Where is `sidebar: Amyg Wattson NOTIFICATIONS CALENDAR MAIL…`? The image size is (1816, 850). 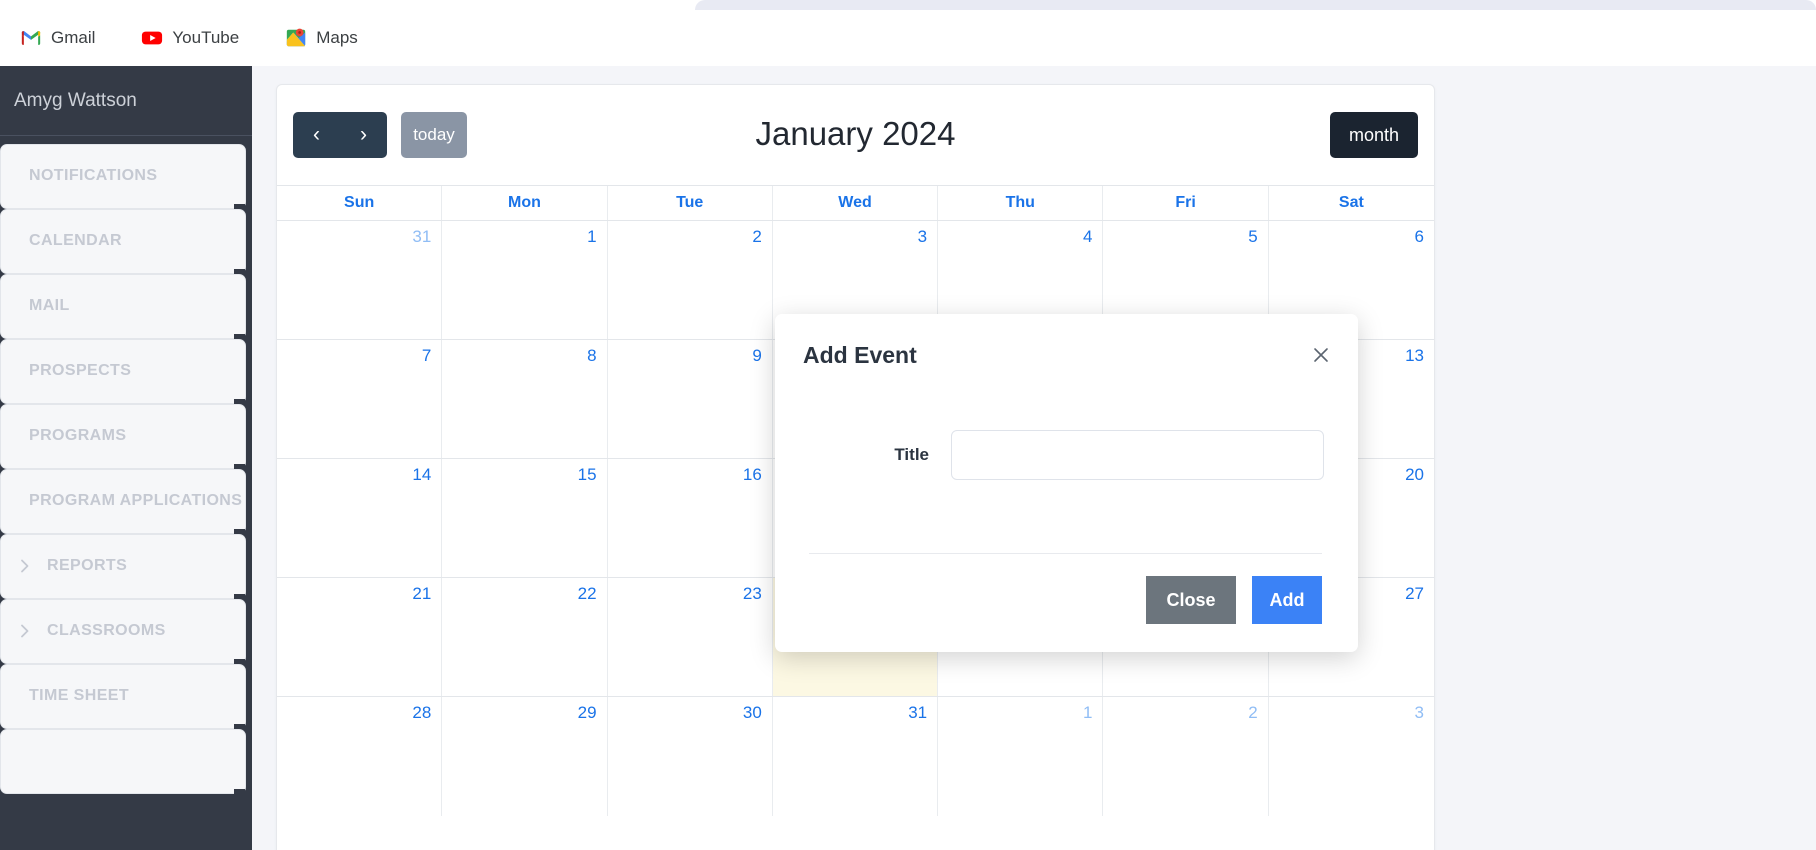 sidebar: Amyg Wattson NOTIFICATIONS CALENDAR MAIL… is located at coordinates (126, 458).